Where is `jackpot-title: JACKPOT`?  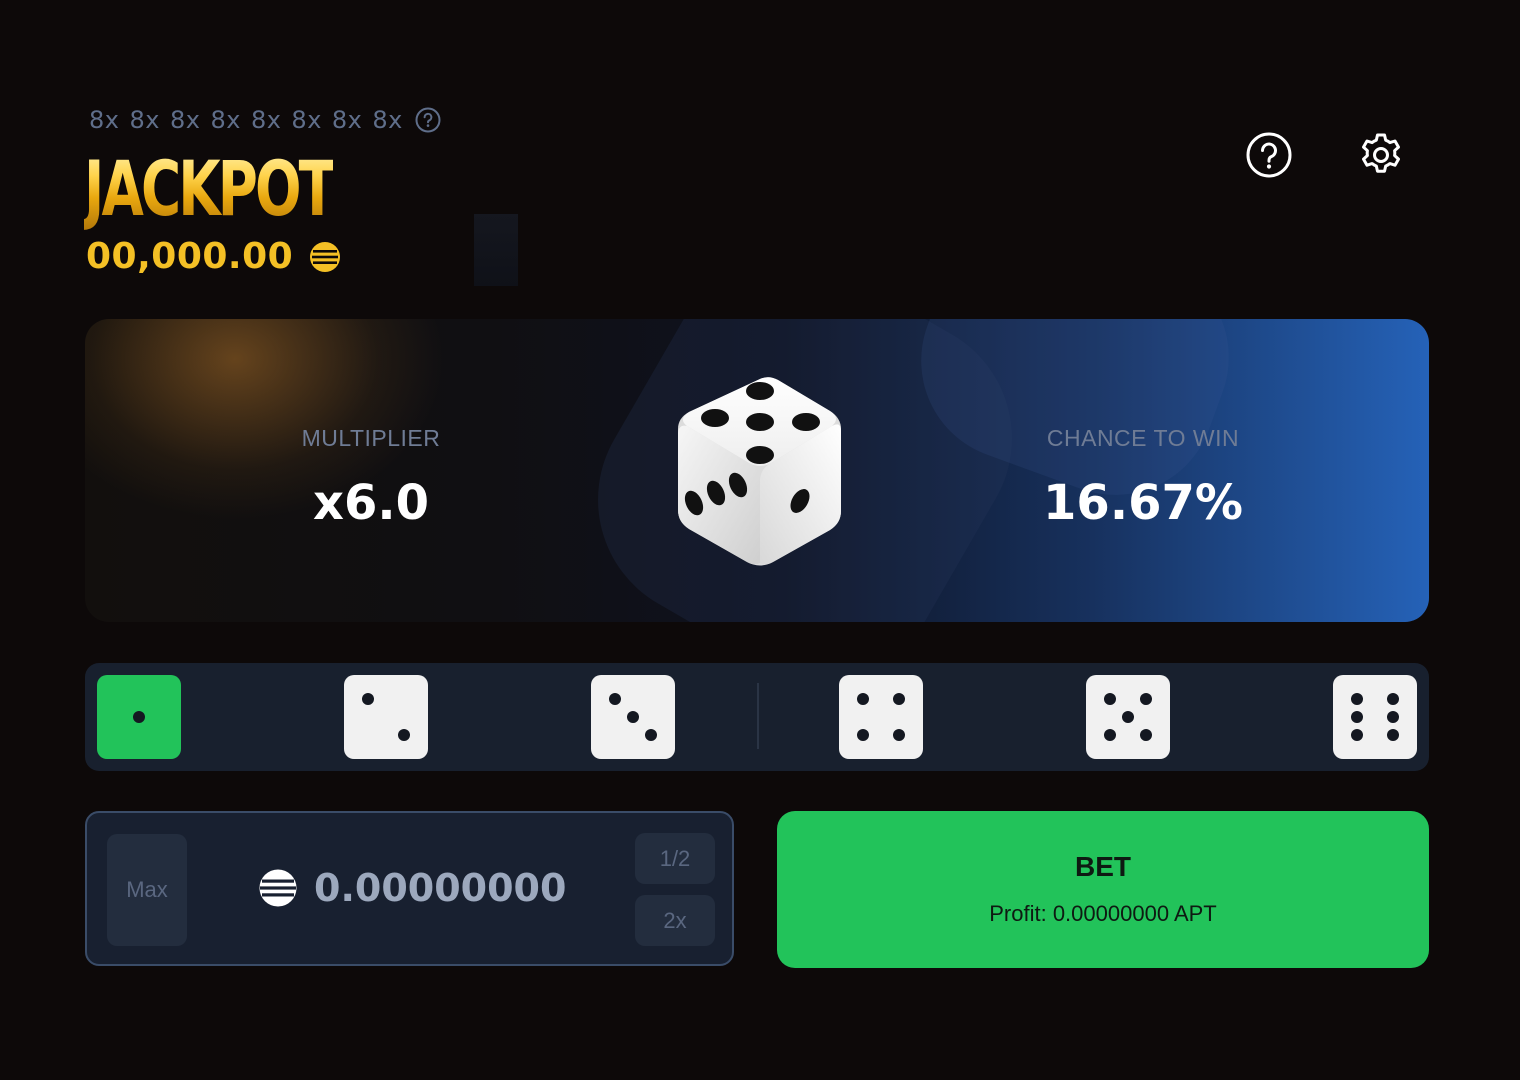 jackpot-title: JACKPOT is located at coordinates (210, 188).